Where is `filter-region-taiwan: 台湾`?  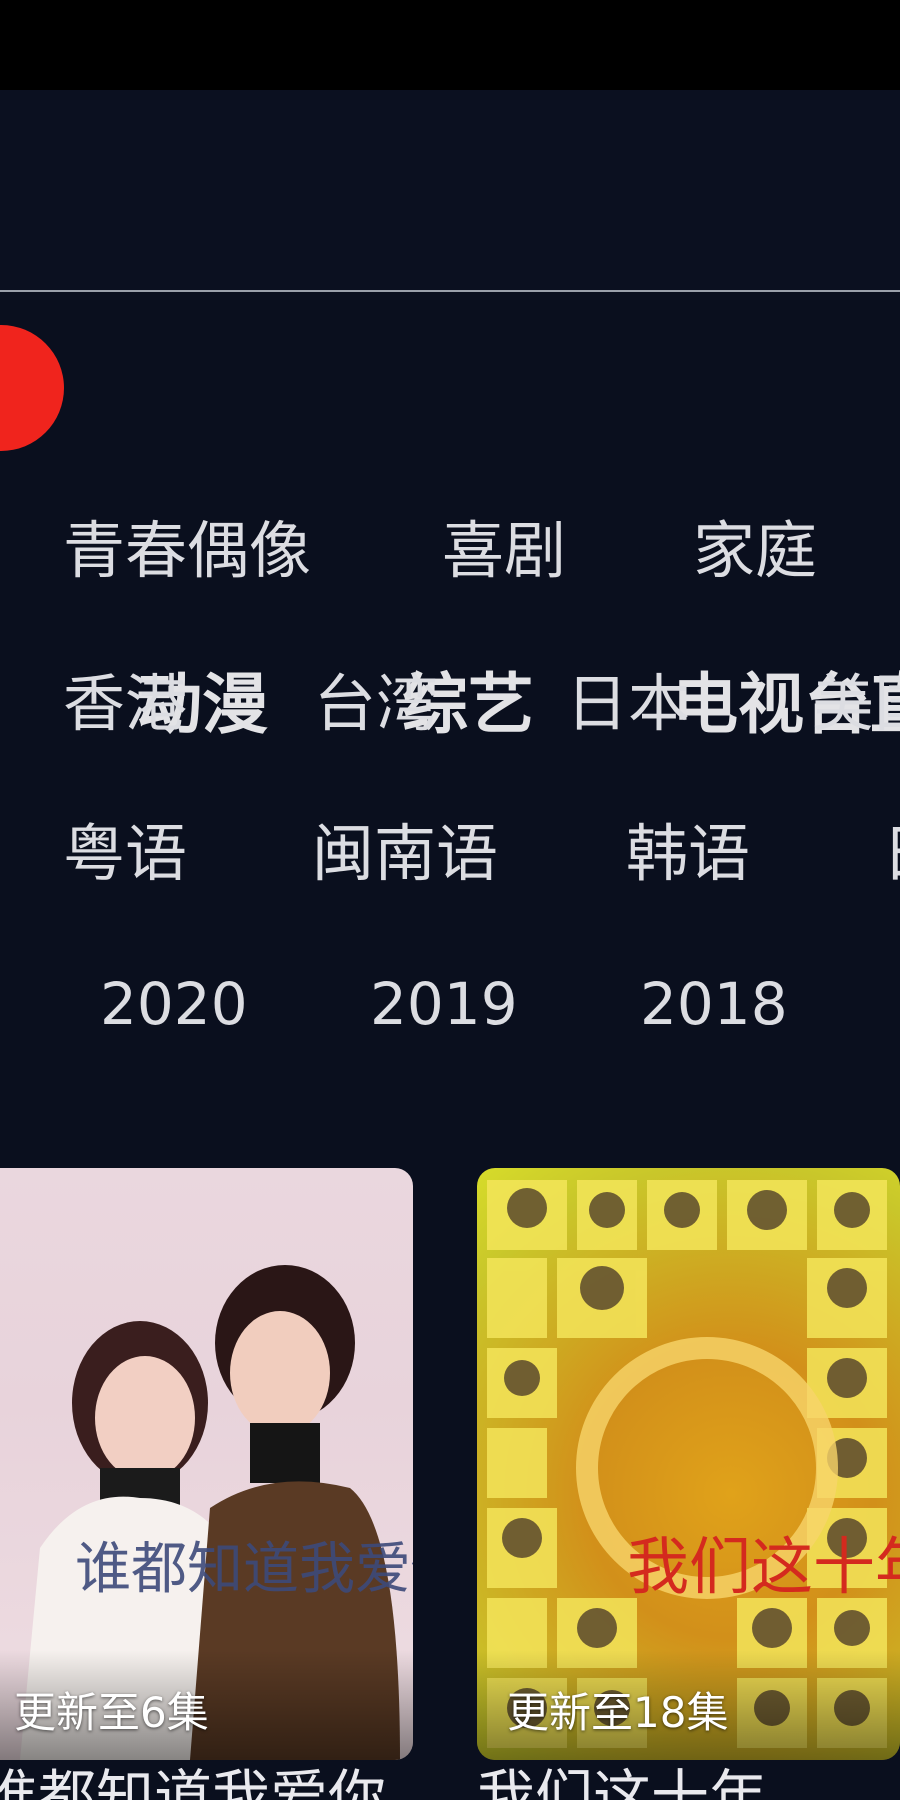
filter-region-taiwan: 台湾 is located at coordinates (376, 704).